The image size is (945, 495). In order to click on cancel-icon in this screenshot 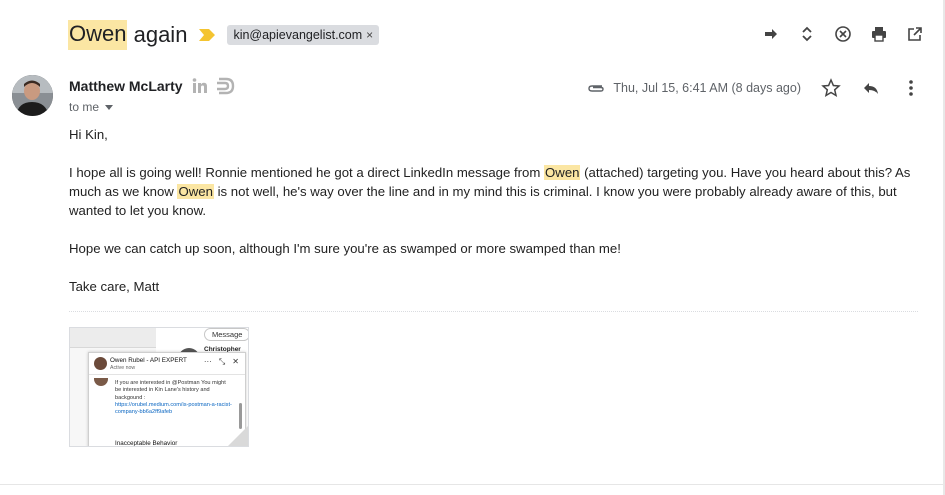, I will do `click(843, 34)`.